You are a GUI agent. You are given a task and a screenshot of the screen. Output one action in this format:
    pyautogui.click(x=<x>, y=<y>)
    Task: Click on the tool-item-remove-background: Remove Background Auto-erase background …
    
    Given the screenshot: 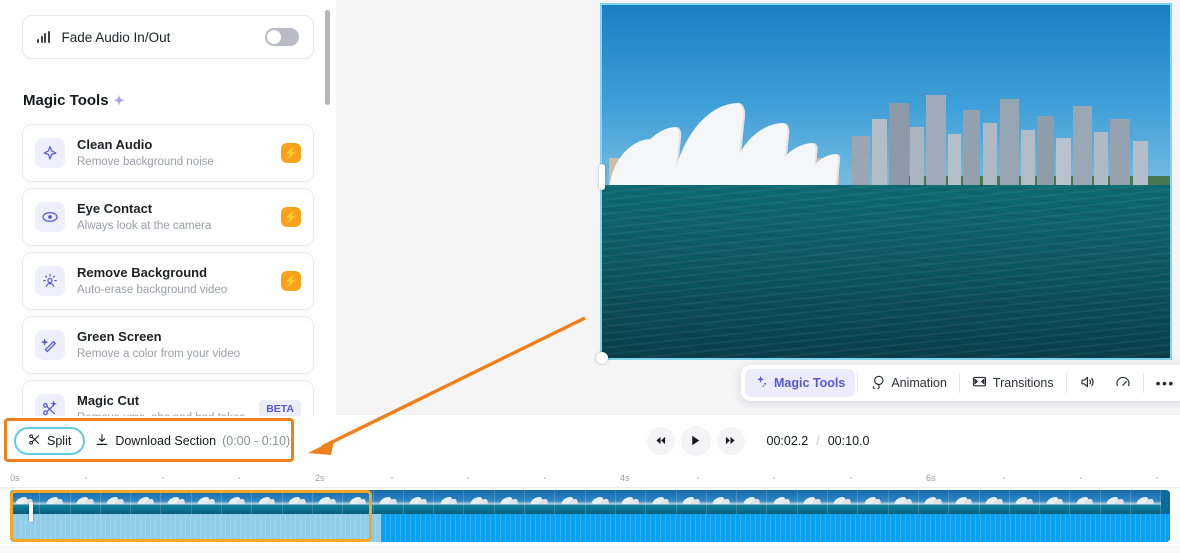 What is the action you would take?
    pyautogui.click(x=168, y=281)
    